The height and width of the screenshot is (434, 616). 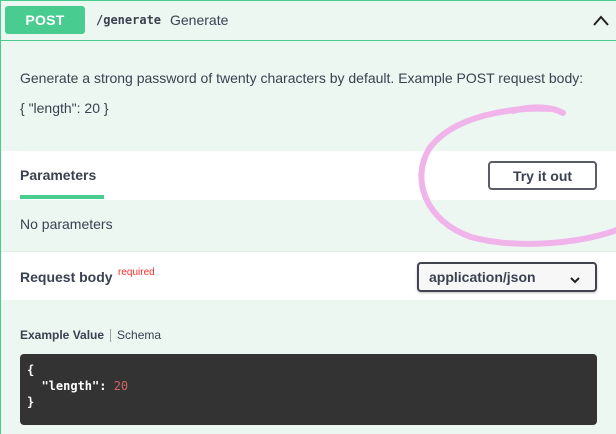 I want to click on parameters-header: Parameters Try it out, so click(x=308, y=175).